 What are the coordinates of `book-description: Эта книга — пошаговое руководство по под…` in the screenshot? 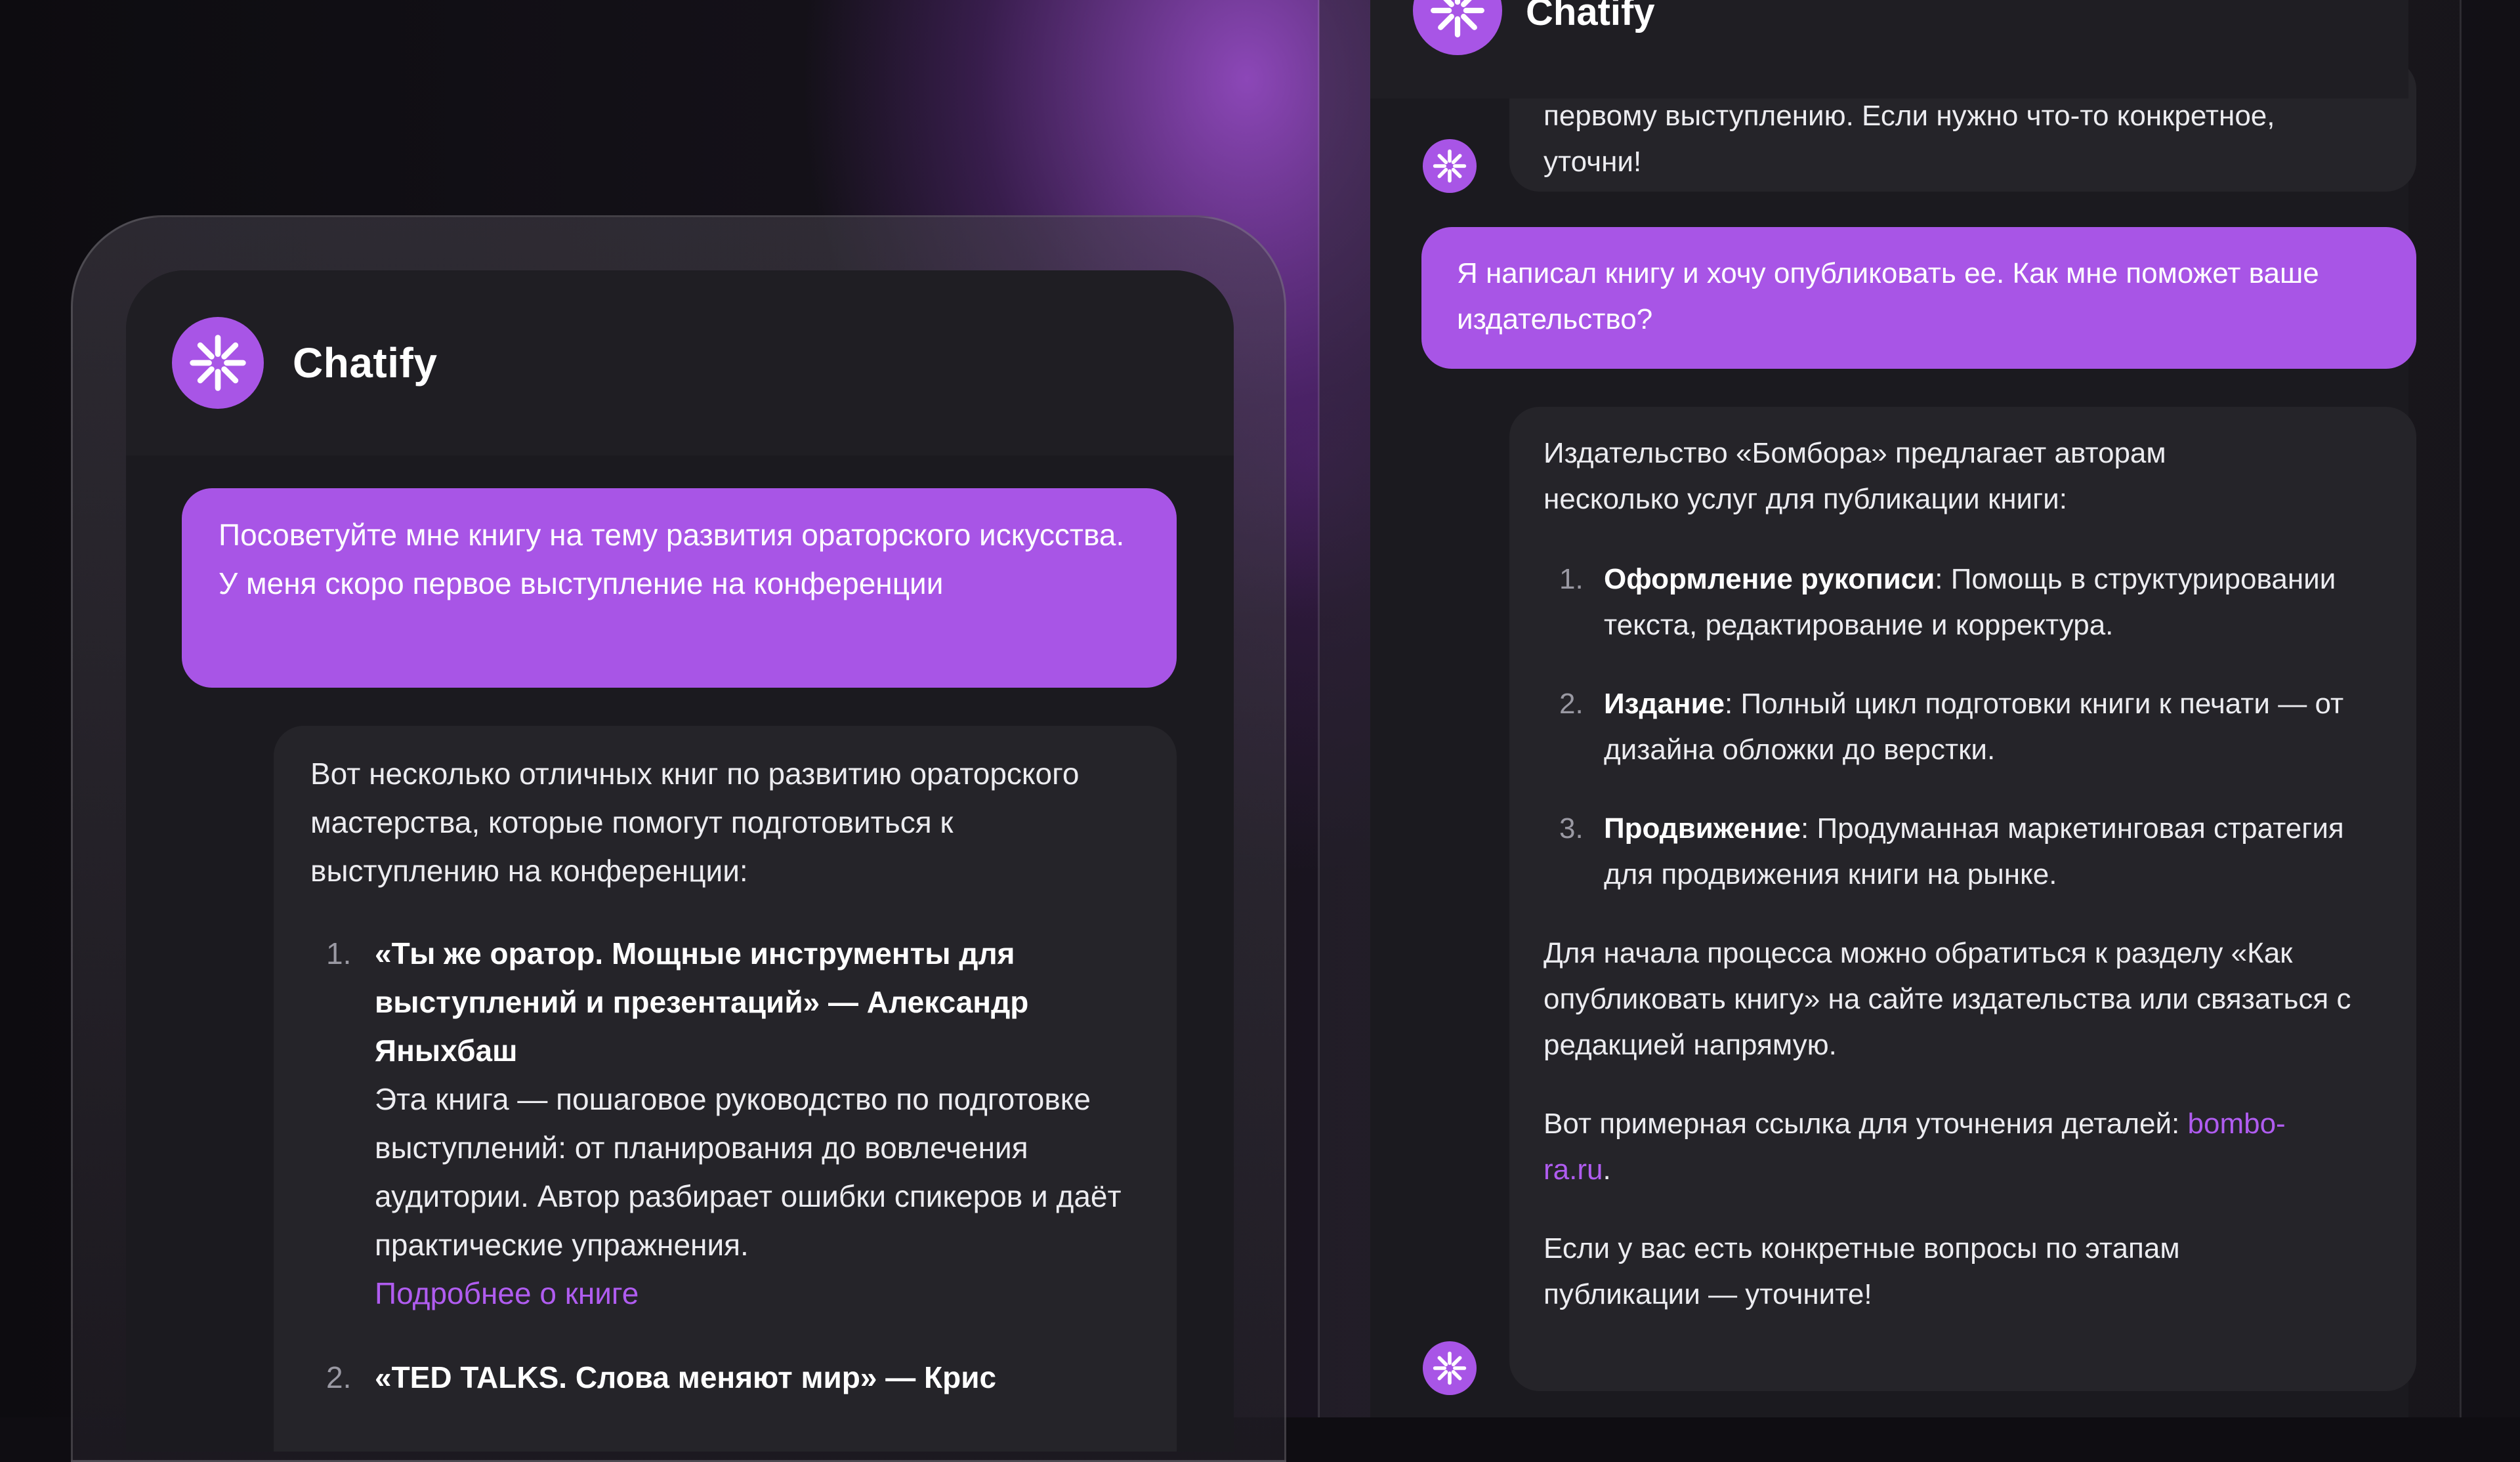 It's located at (748, 1172).